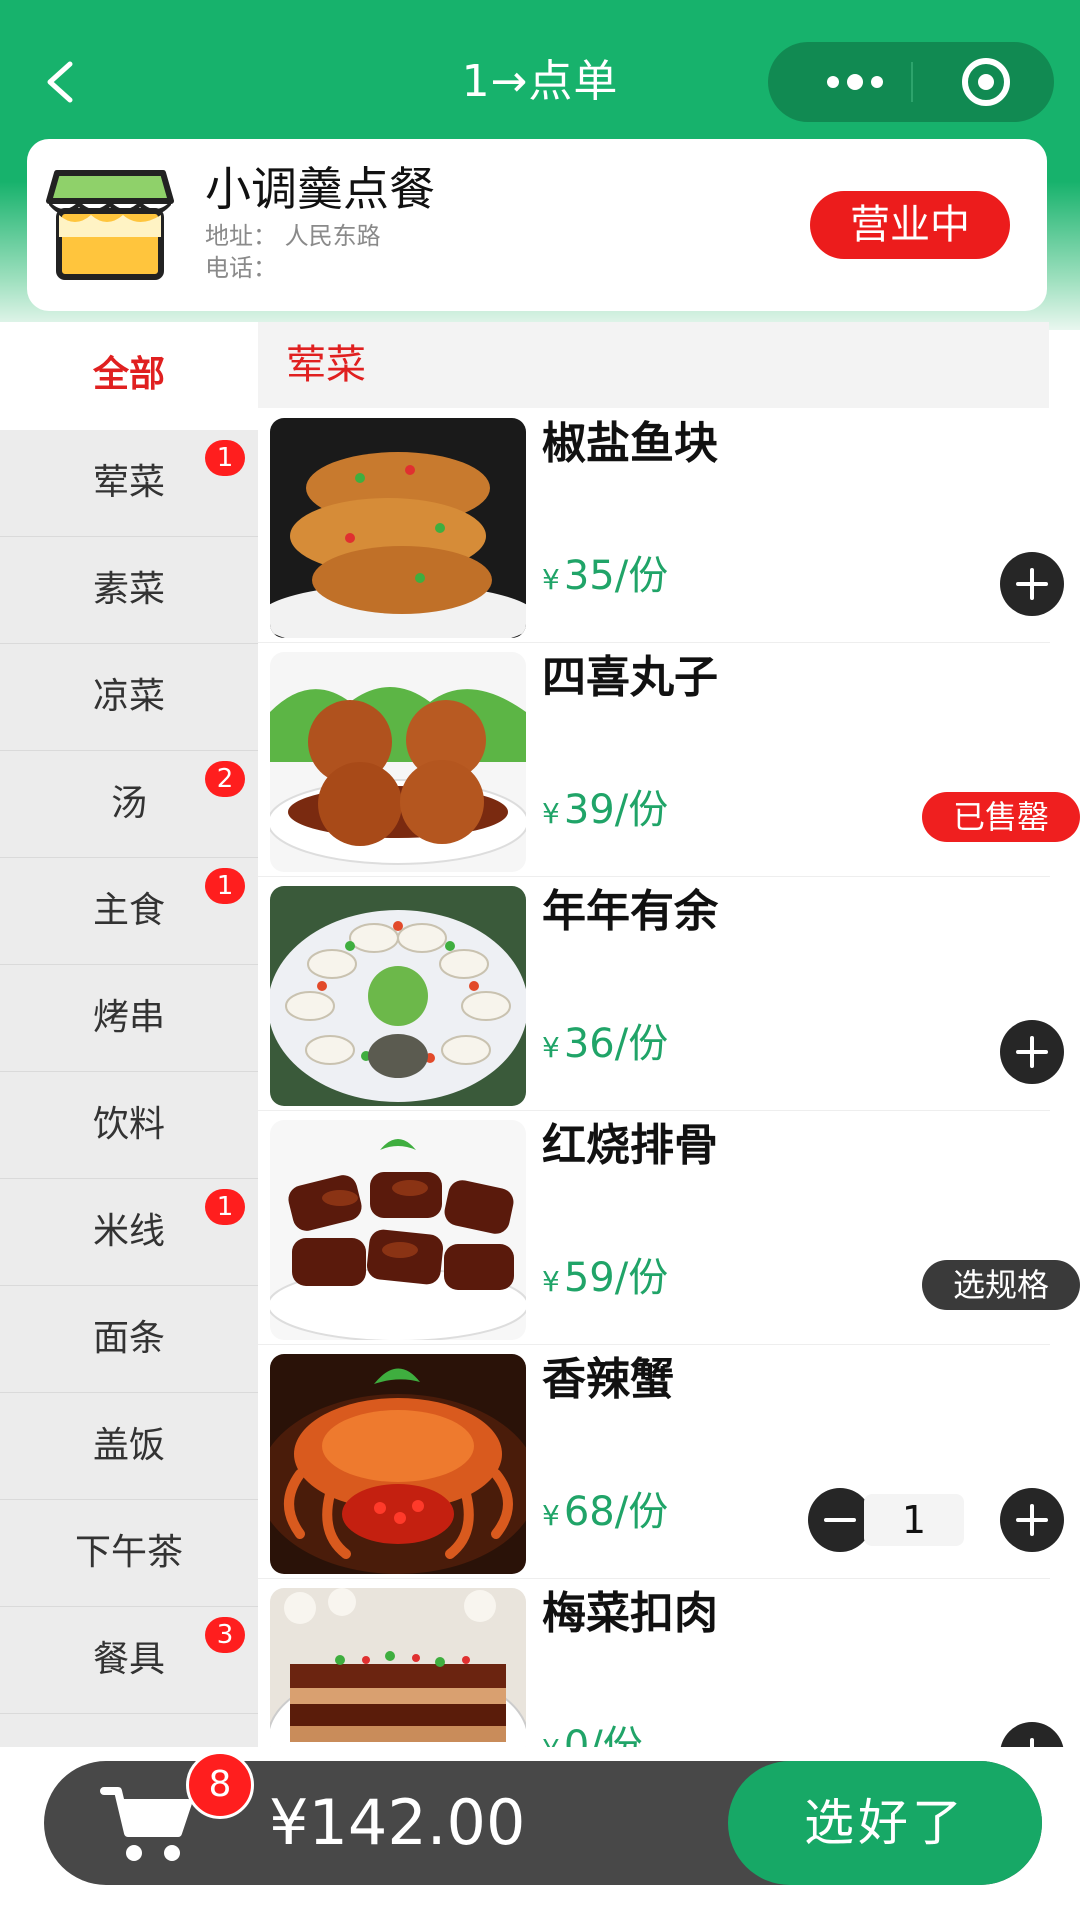 The width and height of the screenshot is (1080, 1920). I want to click on decrease-quantity-button, so click(840, 1520).